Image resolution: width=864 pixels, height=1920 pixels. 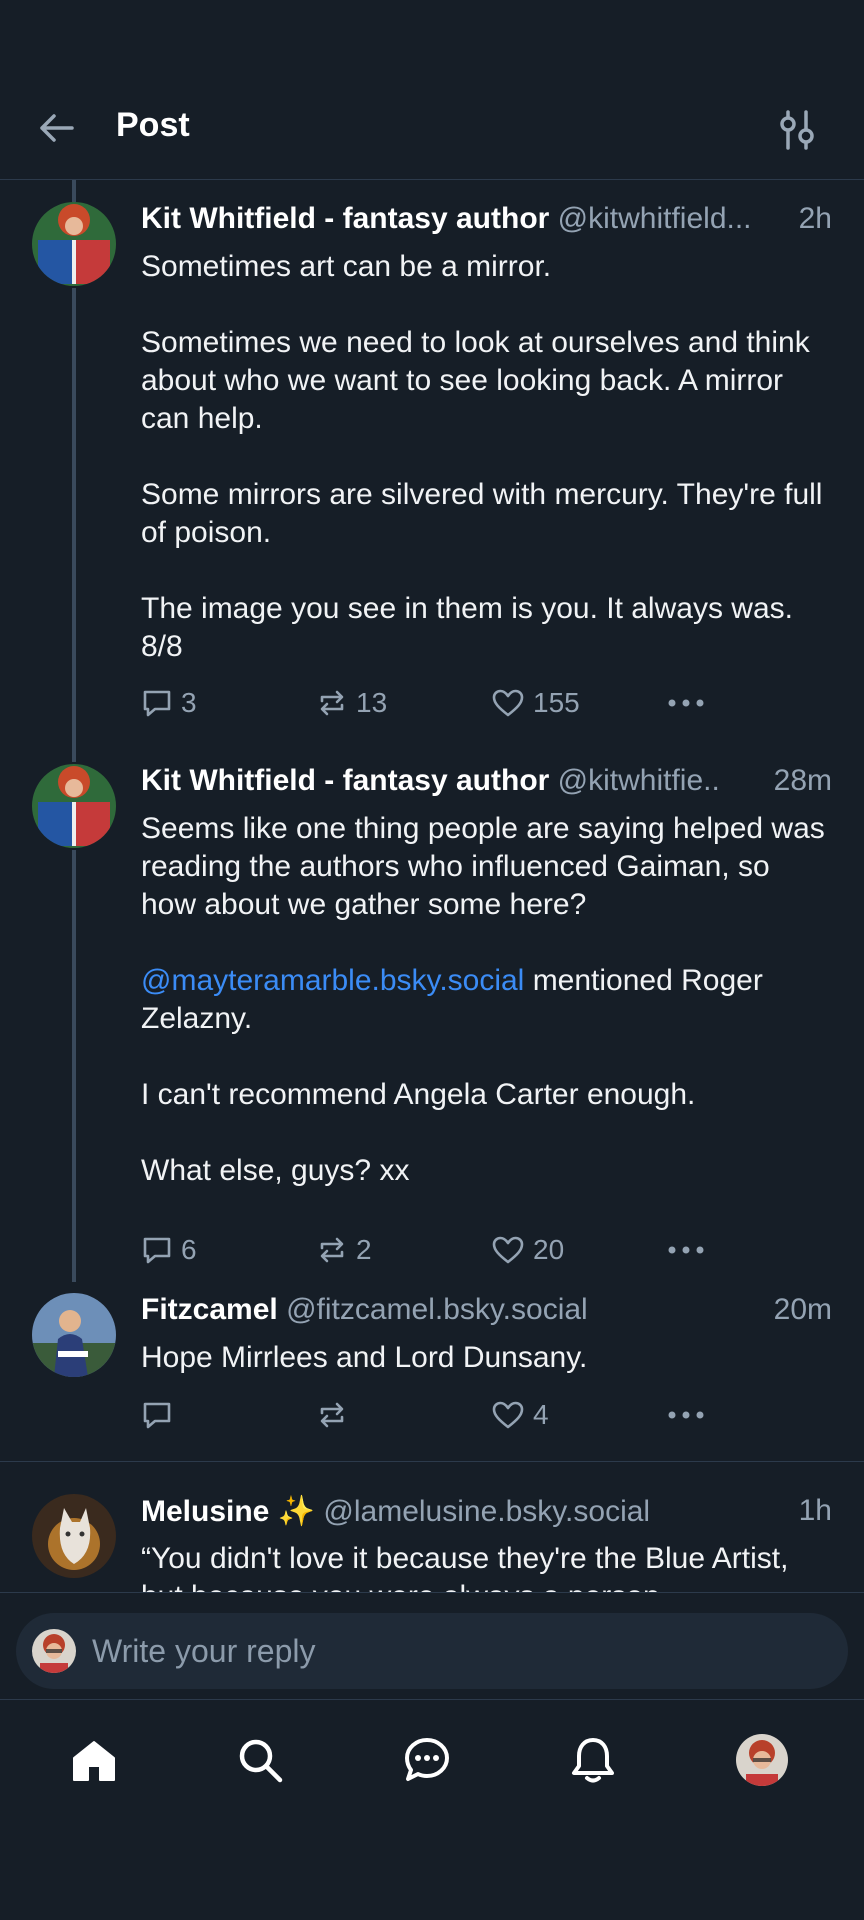 What do you see at coordinates (260, 1760) in the screenshot?
I see `search-icon` at bounding box center [260, 1760].